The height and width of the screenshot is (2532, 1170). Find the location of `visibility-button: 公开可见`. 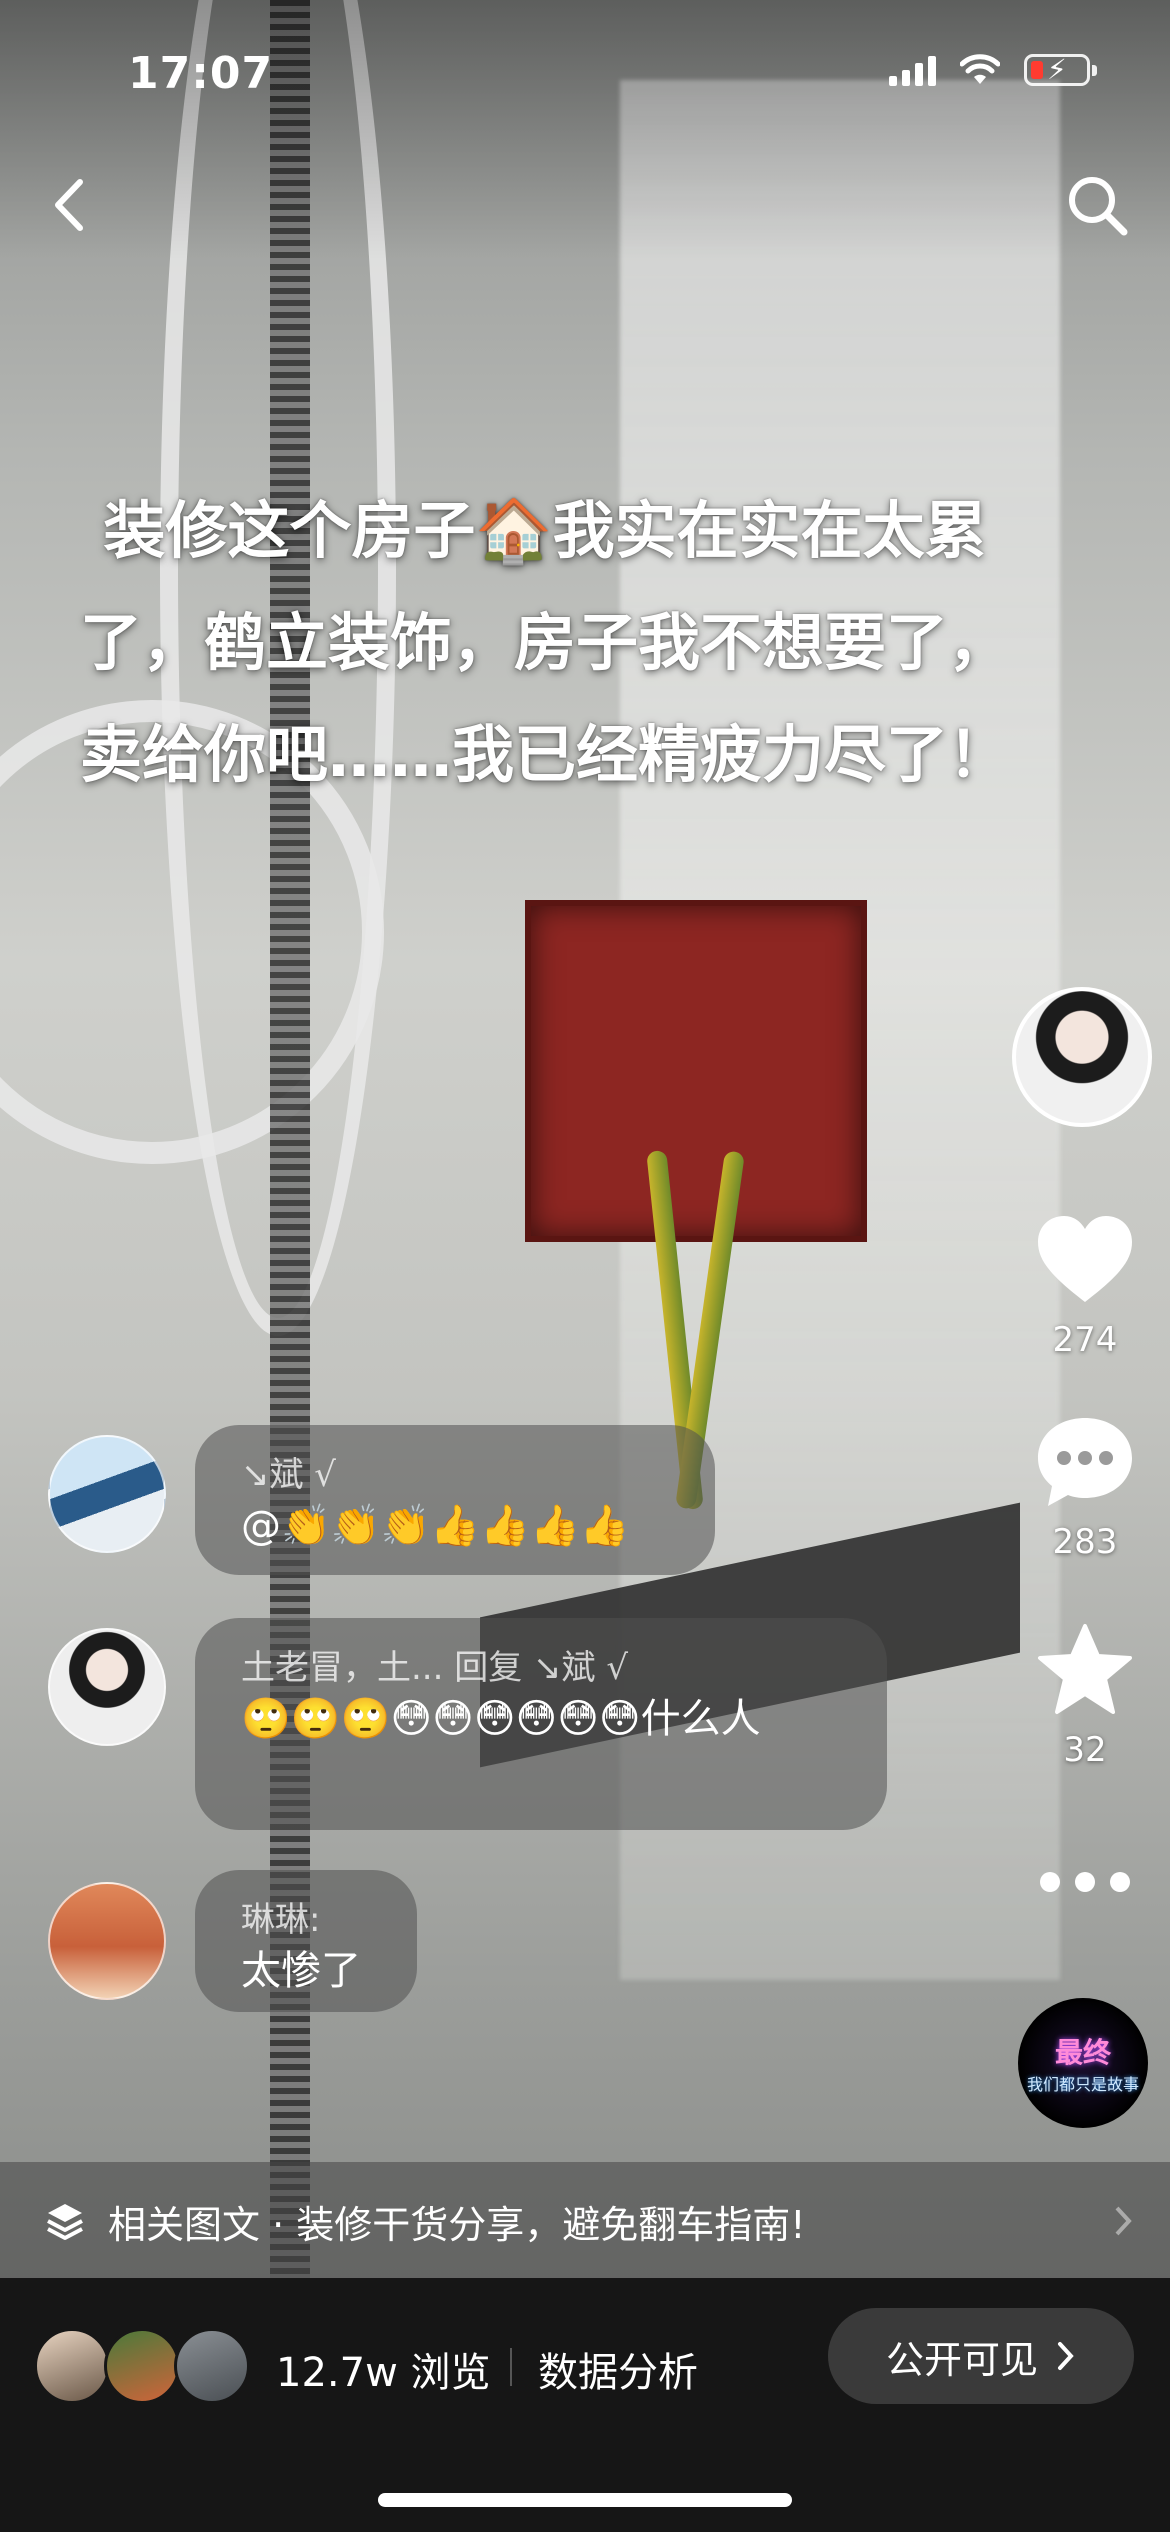

visibility-button: 公开可见 is located at coordinates (981, 2356).